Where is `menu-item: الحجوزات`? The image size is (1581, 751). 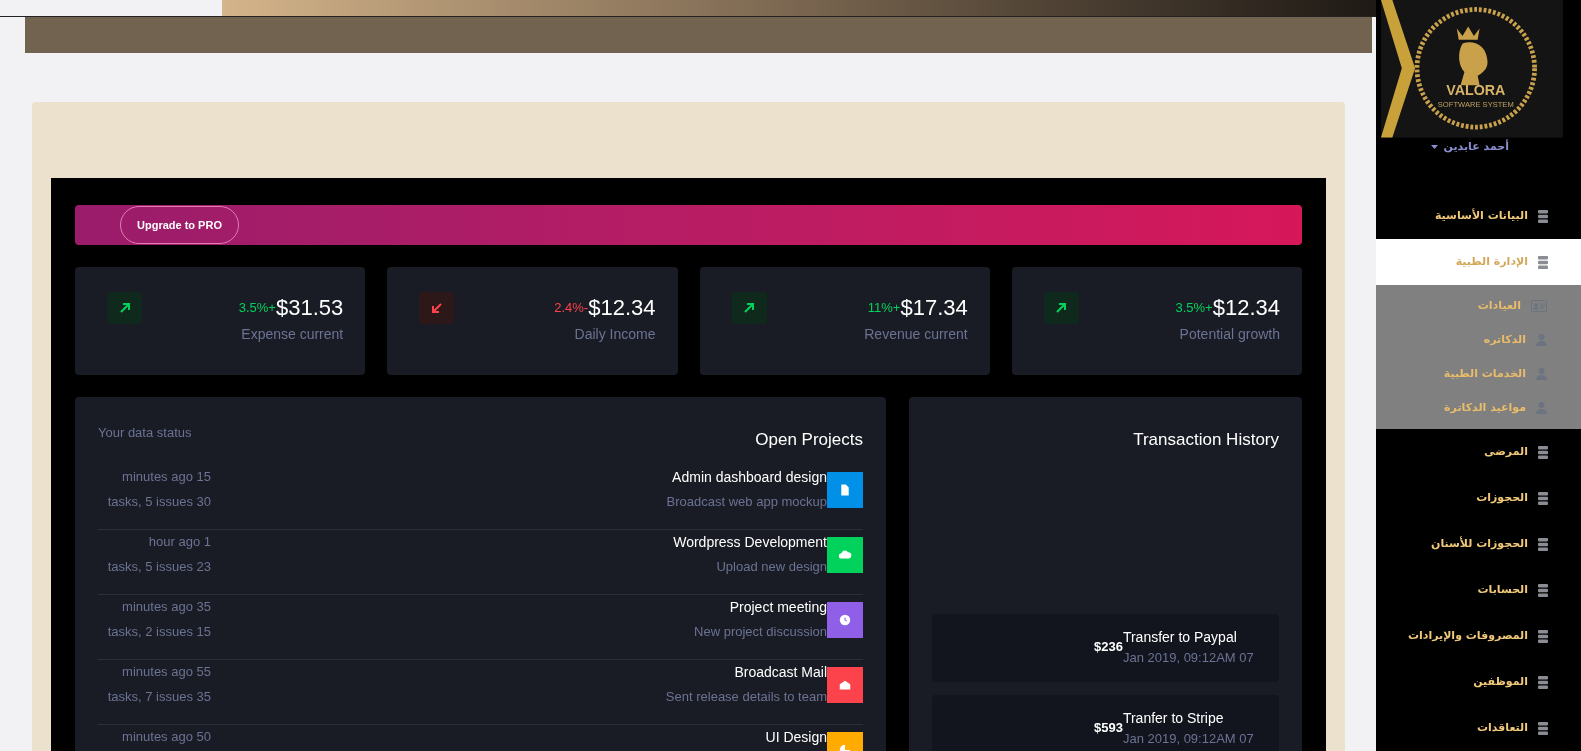
menu-item: الحجوزات is located at coordinates (1478, 498).